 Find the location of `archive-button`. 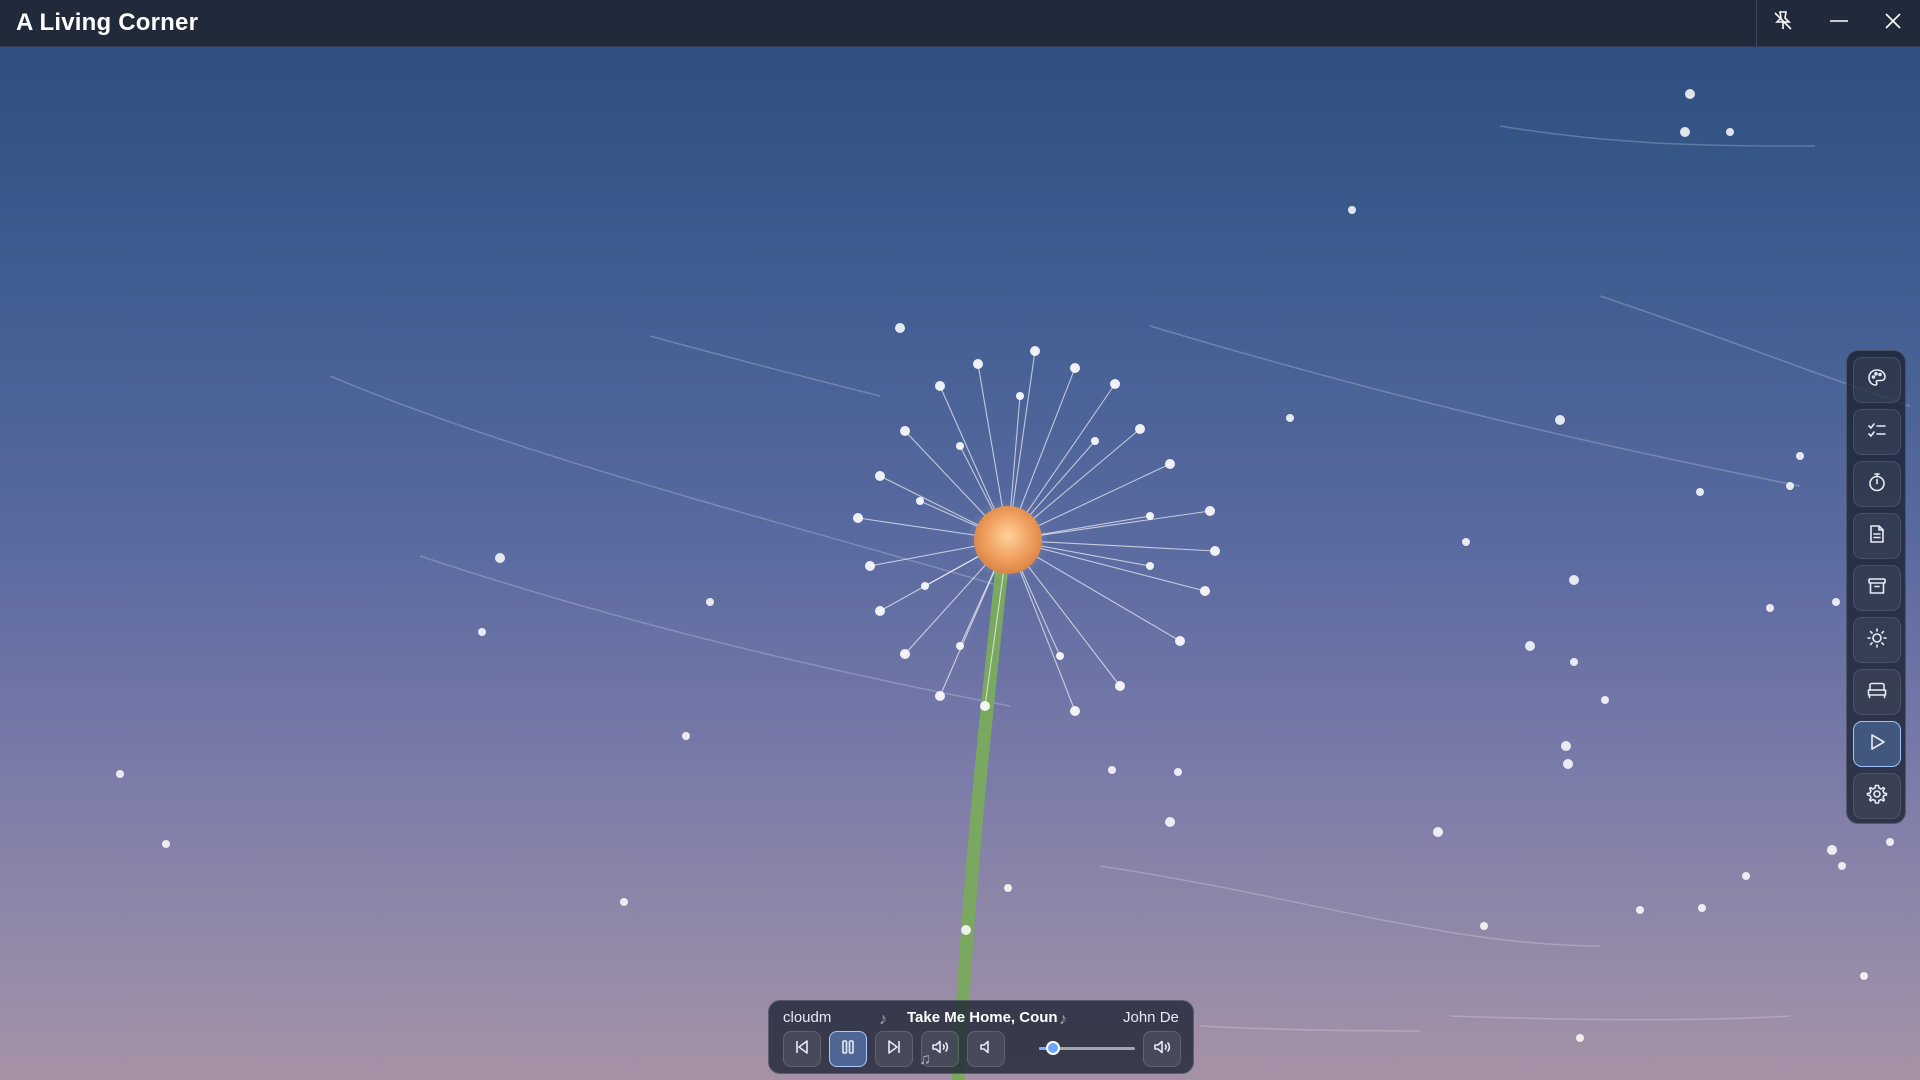

archive-button is located at coordinates (1877, 588).